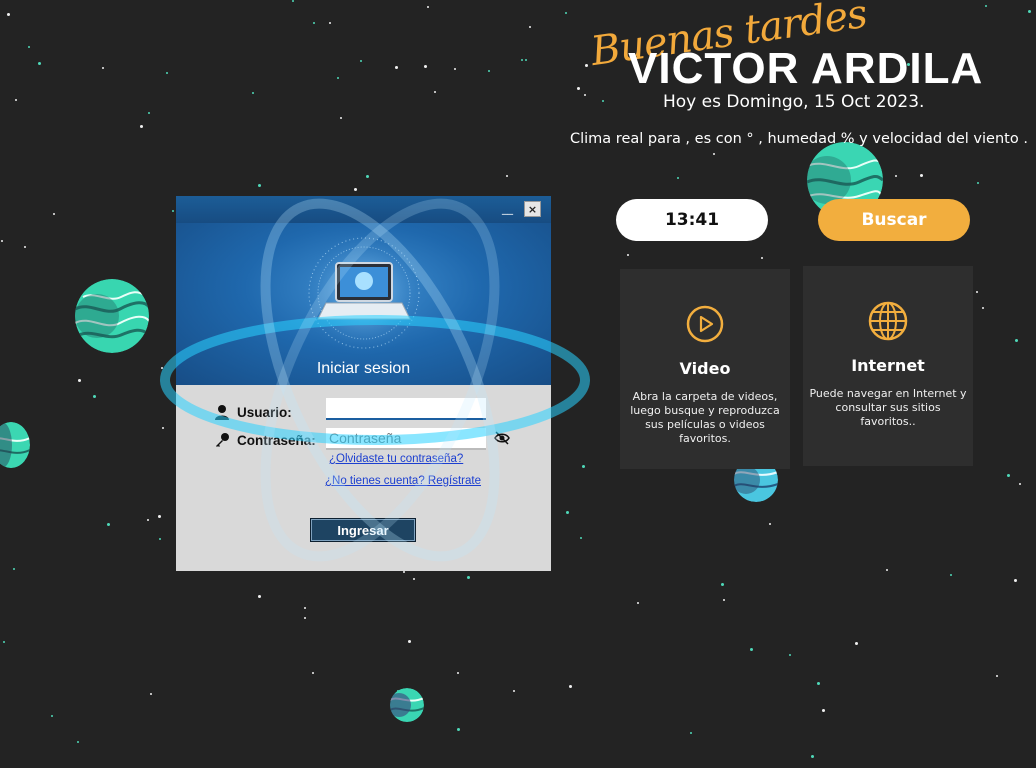 The height and width of the screenshot is (768, 1036). What do you see at coordinates (532, 209) in the screenshot?
I see `close-button: ×` at bounding box center [532, 209].